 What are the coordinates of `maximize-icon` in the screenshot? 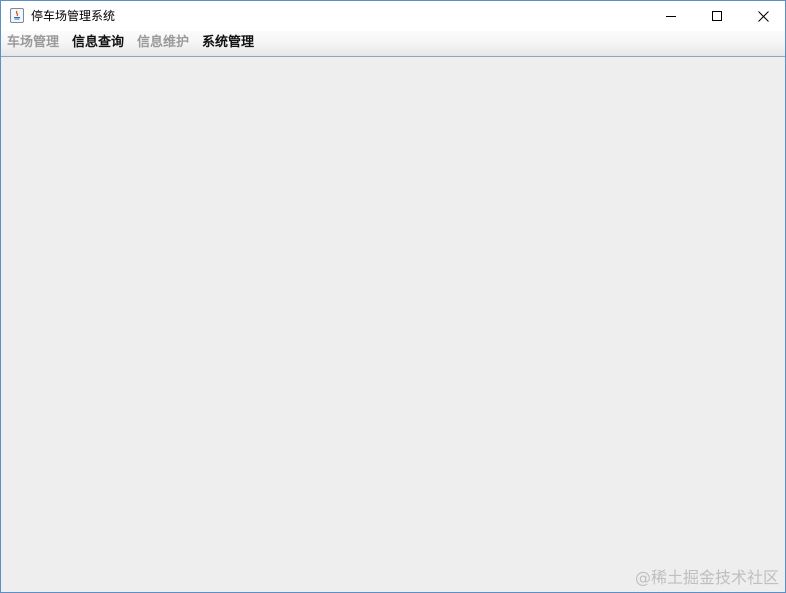 It's located at (717, 16).